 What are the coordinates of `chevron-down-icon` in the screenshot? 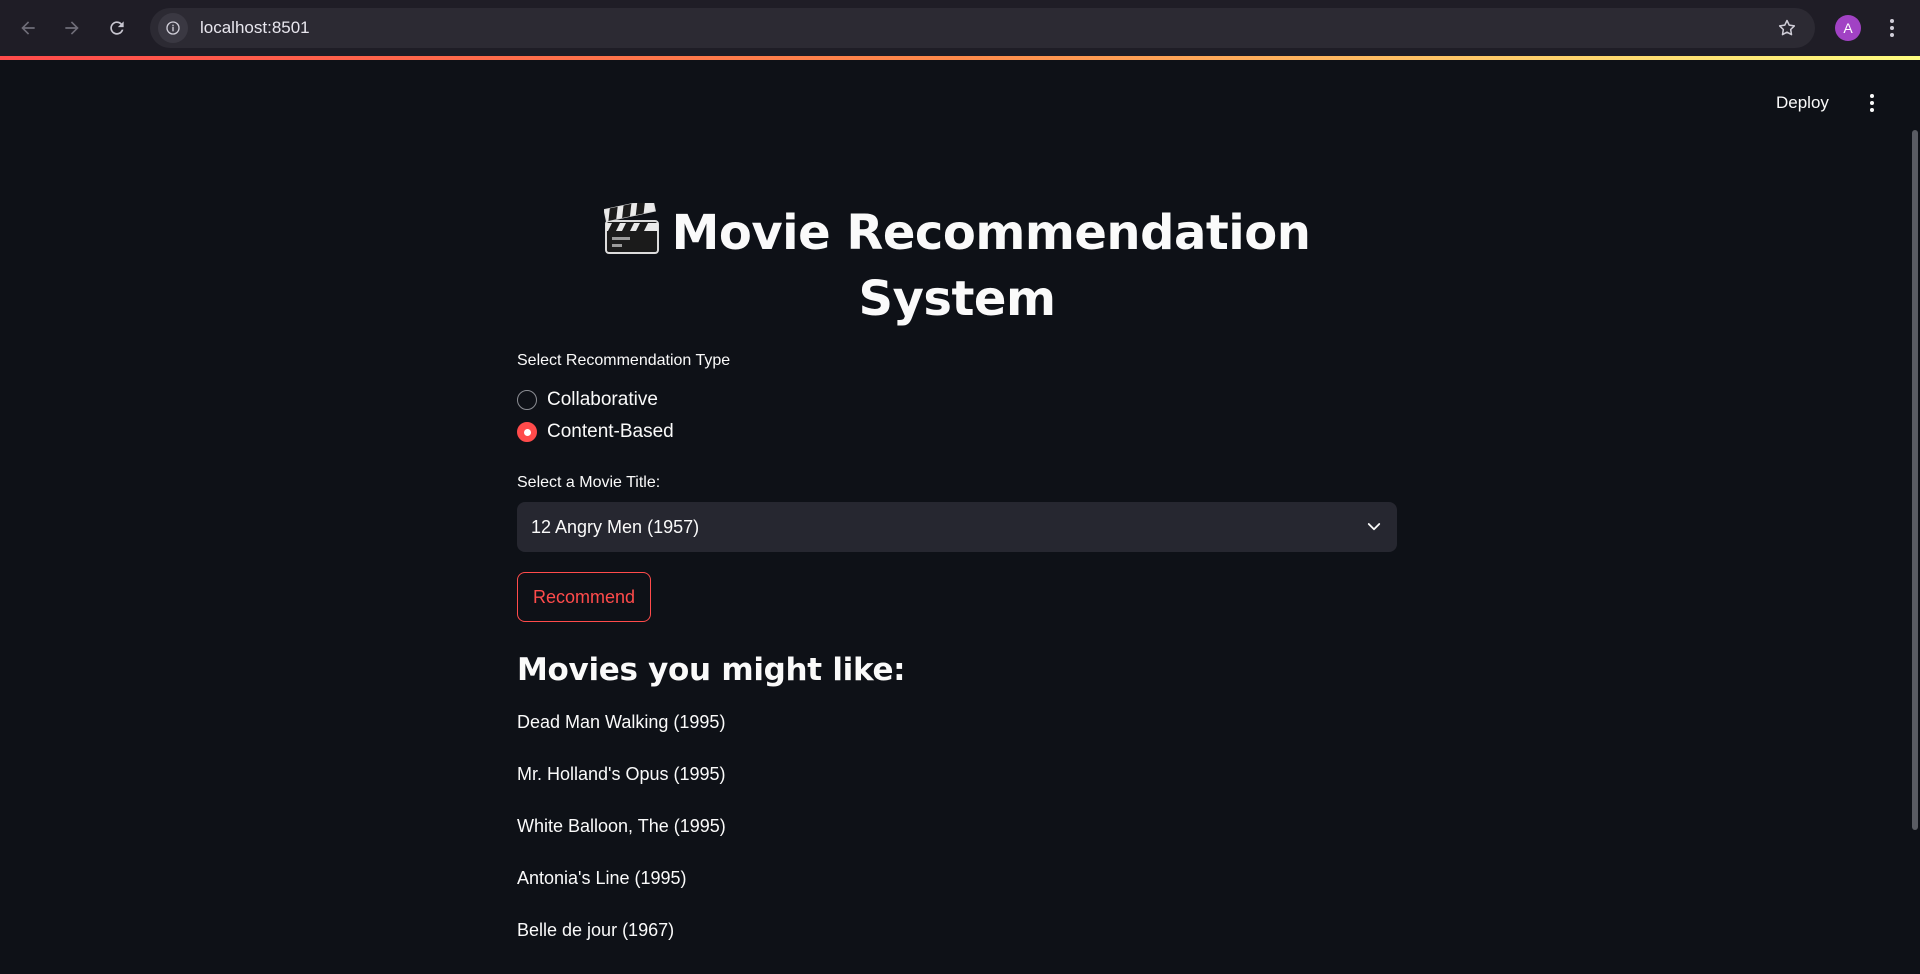 It's located at (1374, 527).